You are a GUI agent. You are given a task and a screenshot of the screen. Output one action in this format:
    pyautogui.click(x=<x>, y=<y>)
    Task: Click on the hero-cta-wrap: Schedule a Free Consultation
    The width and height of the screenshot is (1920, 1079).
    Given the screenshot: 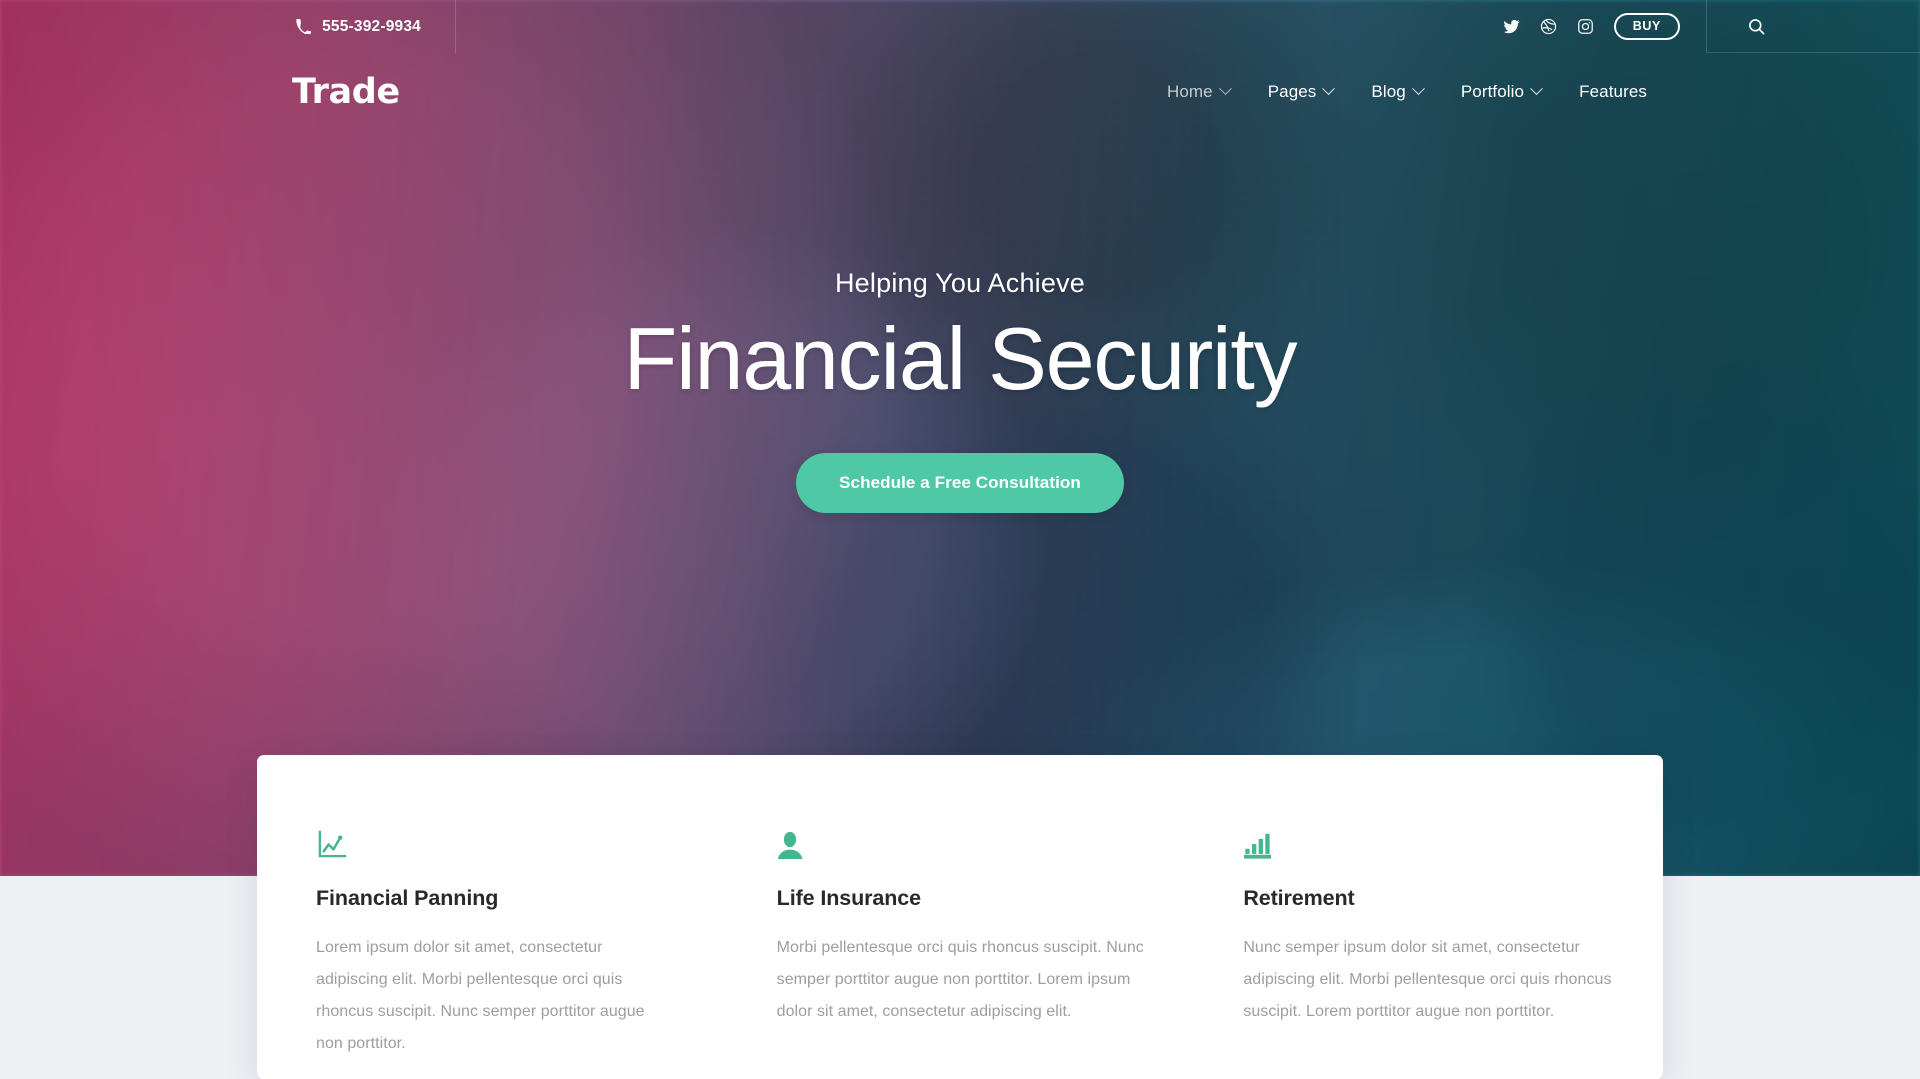 What is the action you would take?
    pyautogui.click(x=960, y=483)
    